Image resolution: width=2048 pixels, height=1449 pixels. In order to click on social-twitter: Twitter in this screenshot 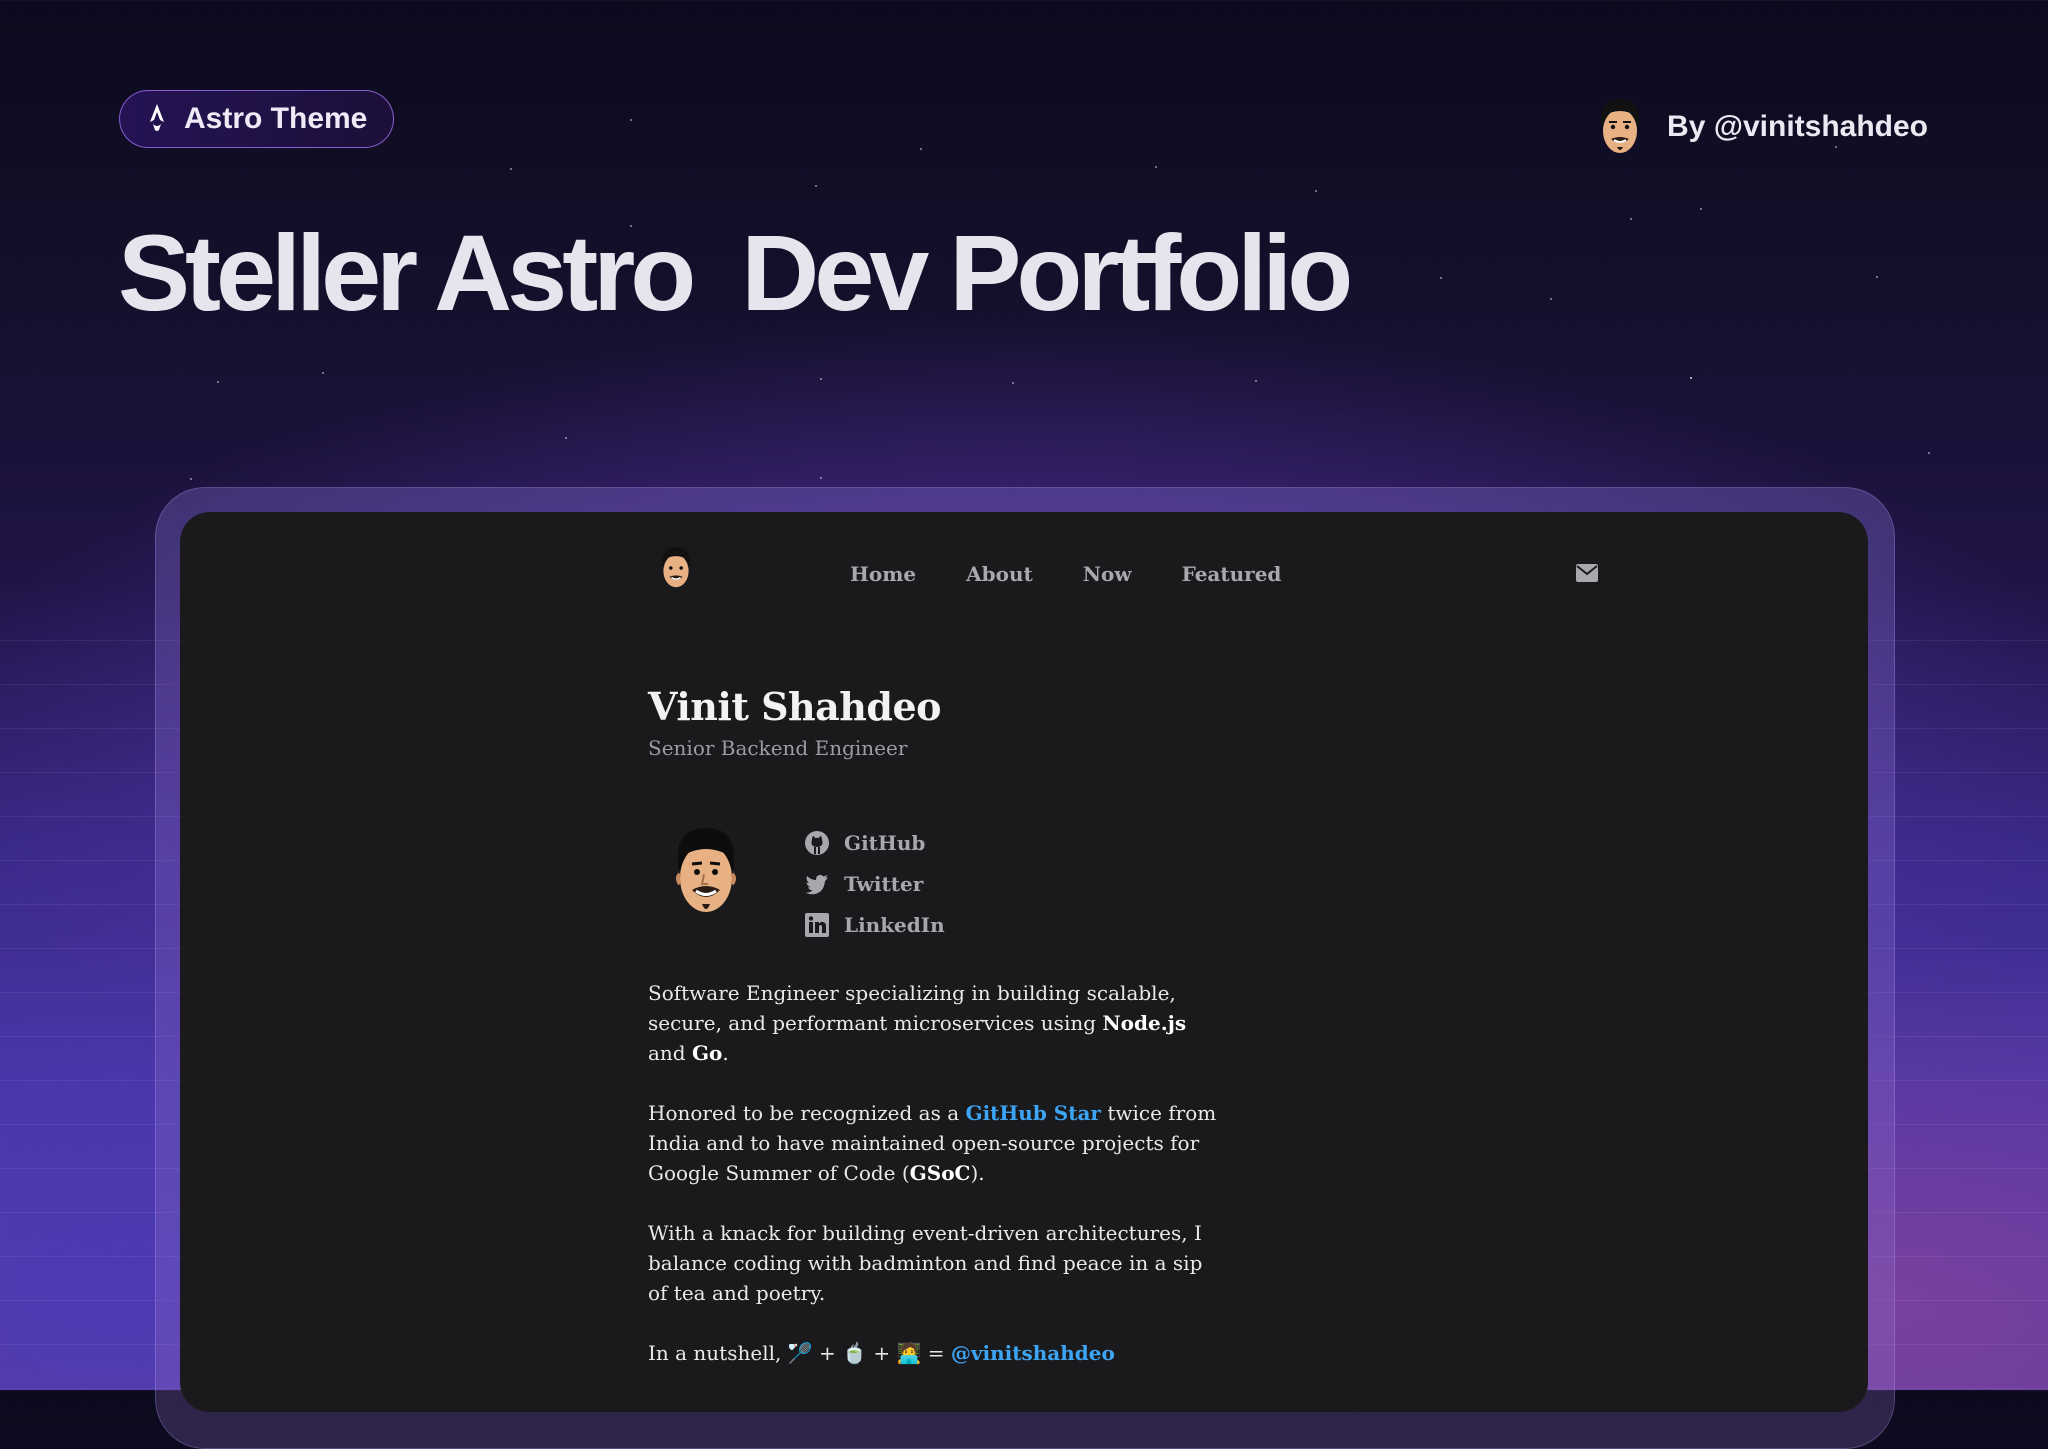, I will do `click(874, 883)`.